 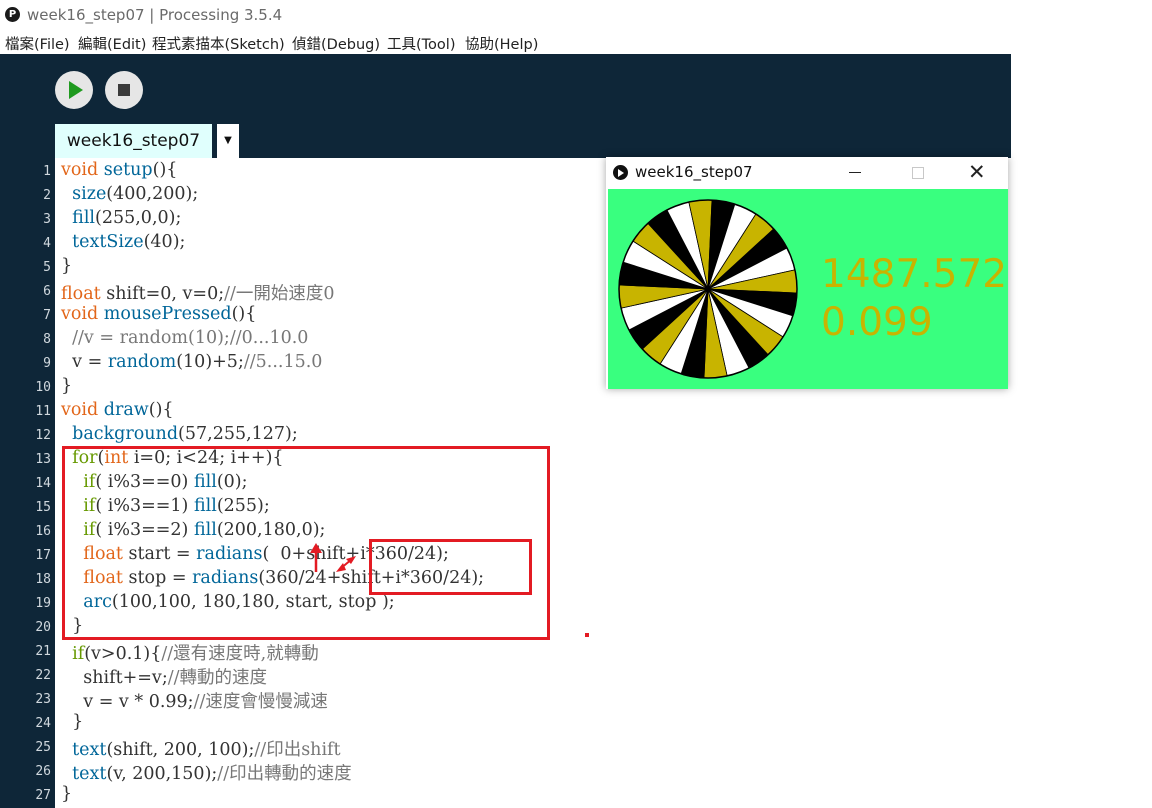 What do you see at coordinates (877, 322) in the screenshot?
I see `speed-value-text: 0.099` at bounding box center [877, 322].